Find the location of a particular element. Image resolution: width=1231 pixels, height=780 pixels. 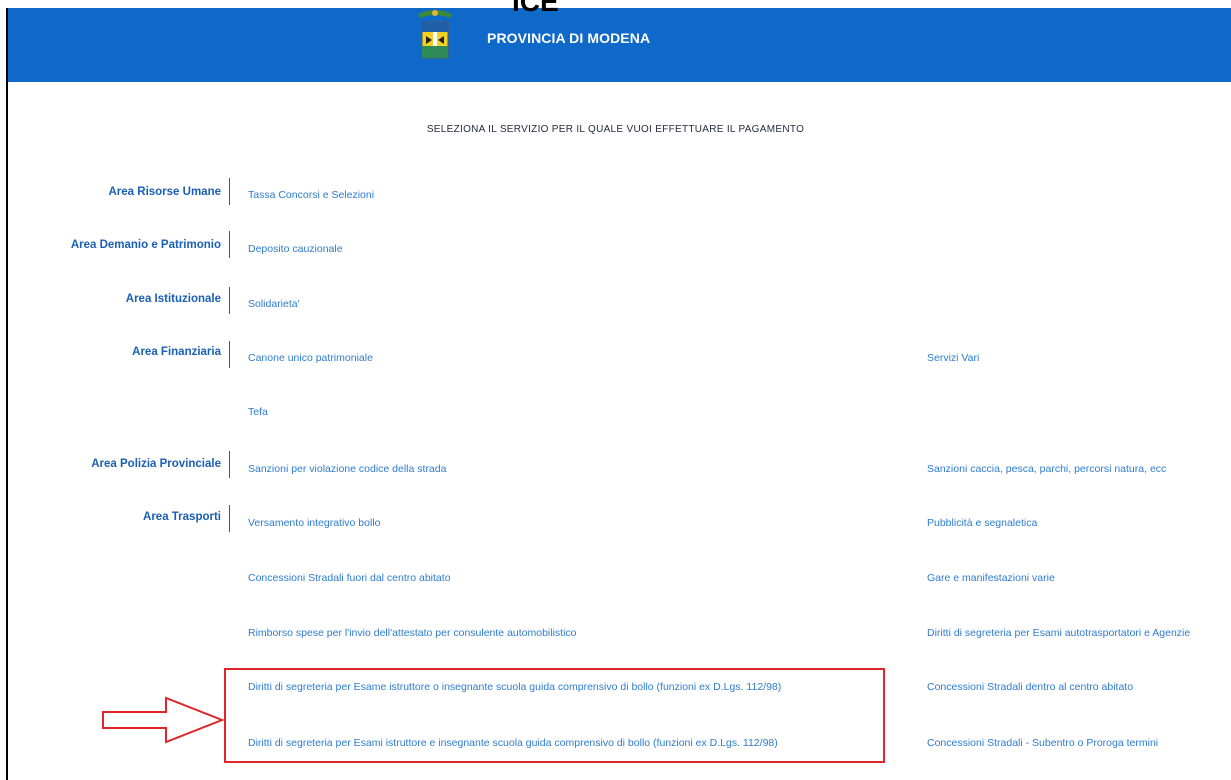

service-link-servizi-vari: Servizi Vari is located at coordinates (953, 358).